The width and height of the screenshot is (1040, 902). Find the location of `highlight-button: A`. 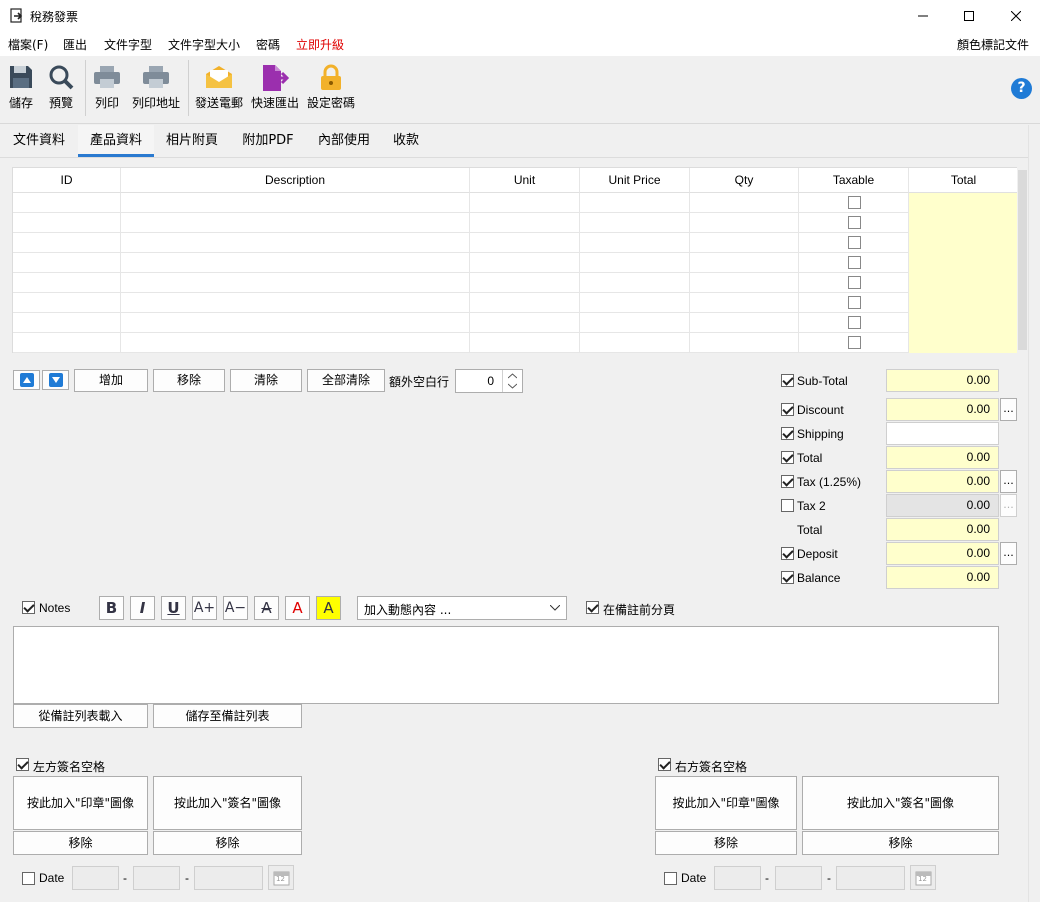

highlight-button: A is located at coordinates (328, 608).